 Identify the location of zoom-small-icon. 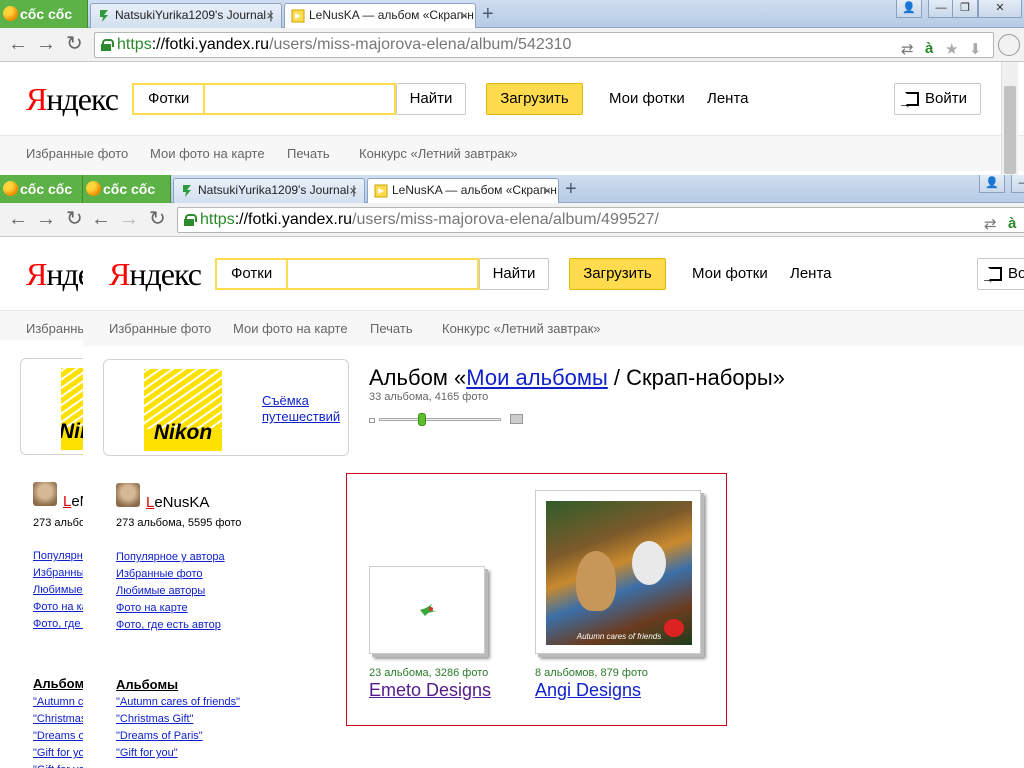
(372, 420).